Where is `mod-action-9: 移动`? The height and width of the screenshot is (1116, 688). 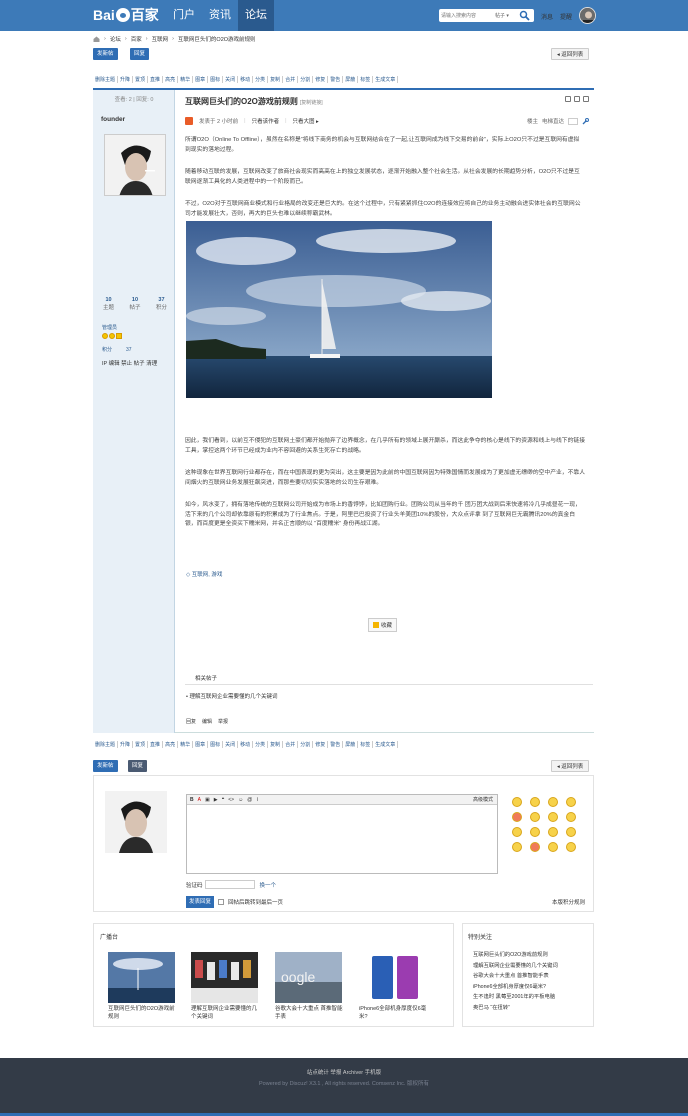
mod-action-9: 移动 is located at coordinates (246, 79).